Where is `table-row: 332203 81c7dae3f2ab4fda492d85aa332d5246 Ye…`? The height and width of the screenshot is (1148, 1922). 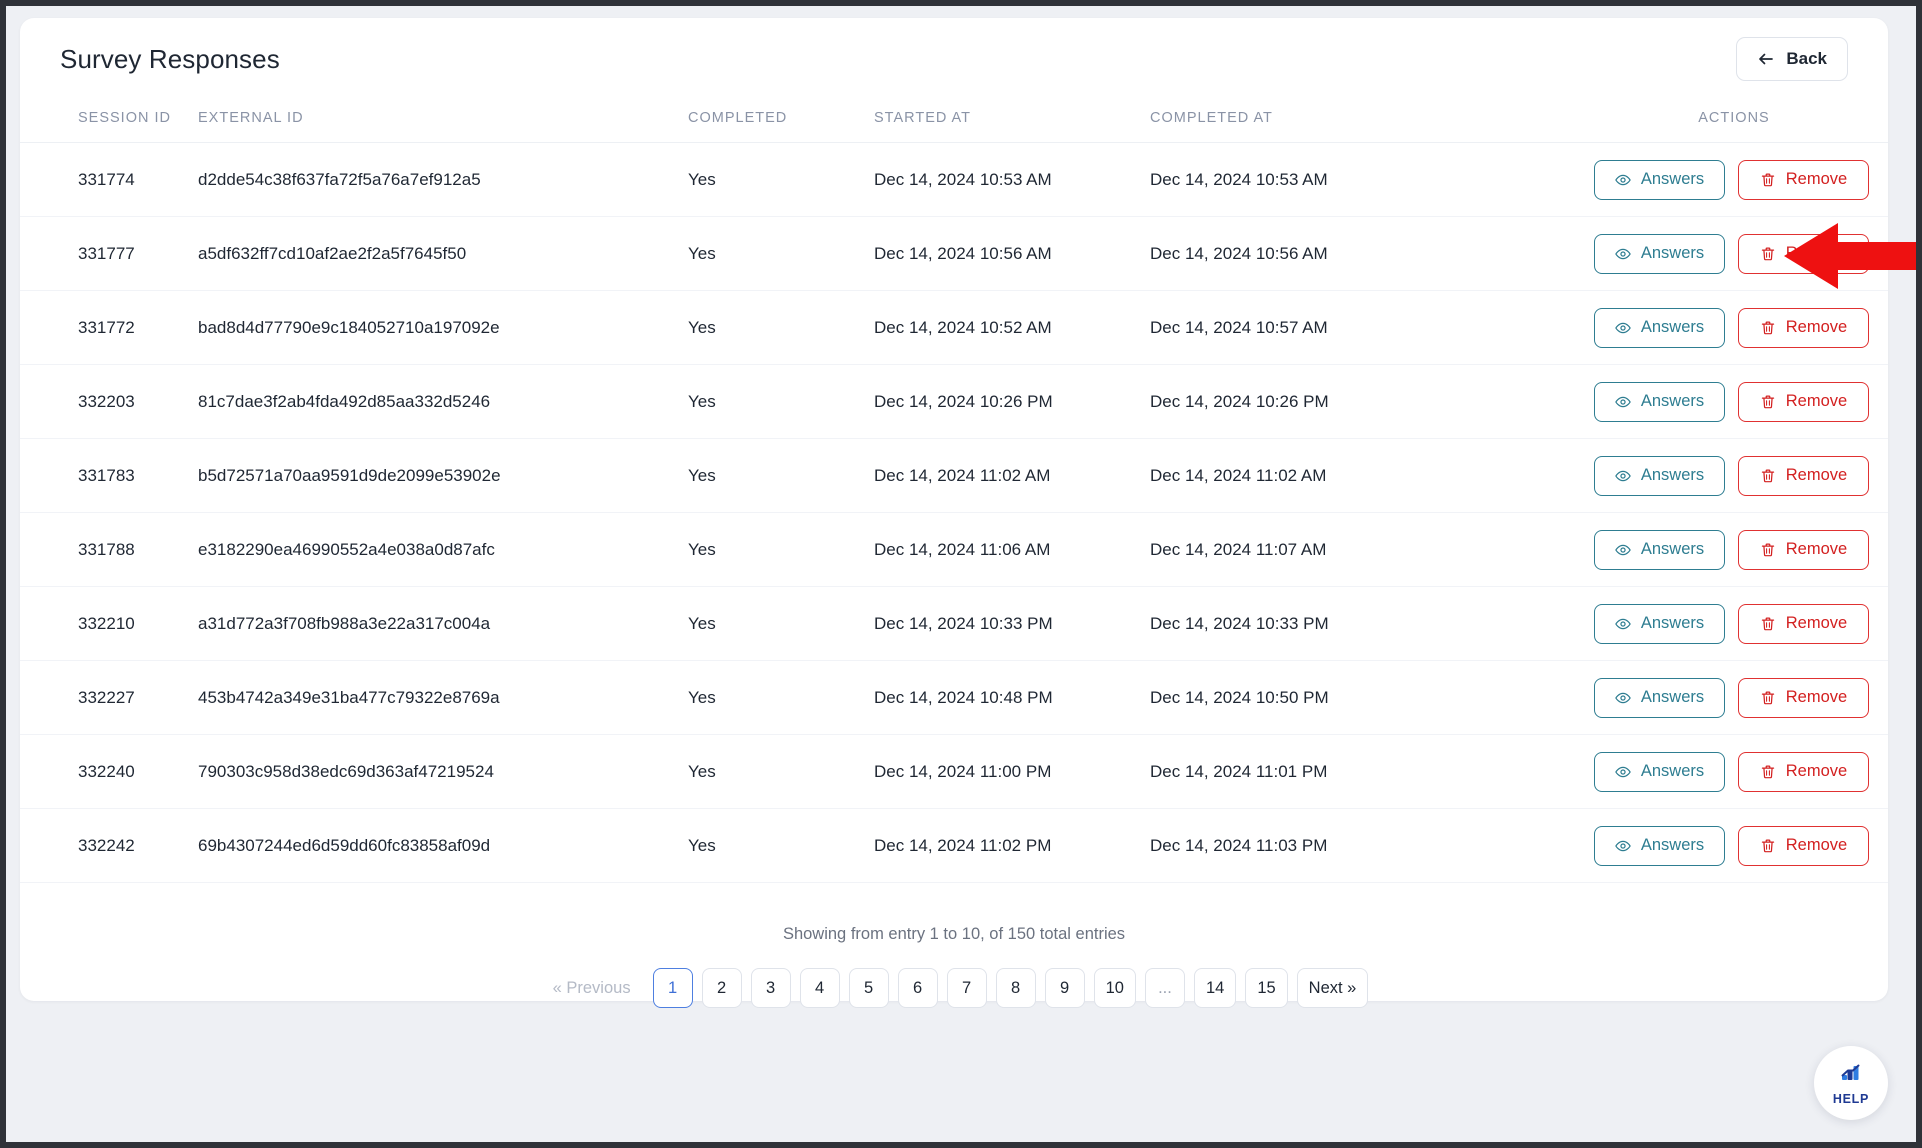
table-row: 332203 81c7dae3f2ab4fda492d85aa332d5246 Ye… is located at coordinates (954, 401).